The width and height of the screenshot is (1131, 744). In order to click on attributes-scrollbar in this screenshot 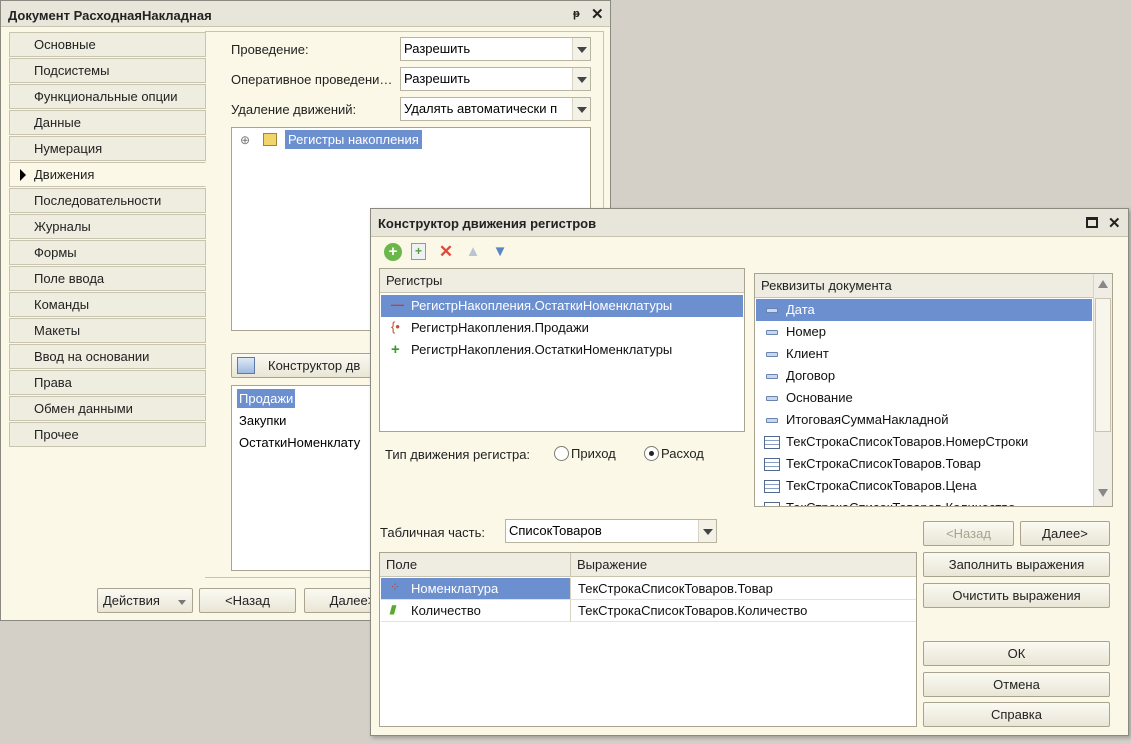, I will do `click(1102, 390)`.